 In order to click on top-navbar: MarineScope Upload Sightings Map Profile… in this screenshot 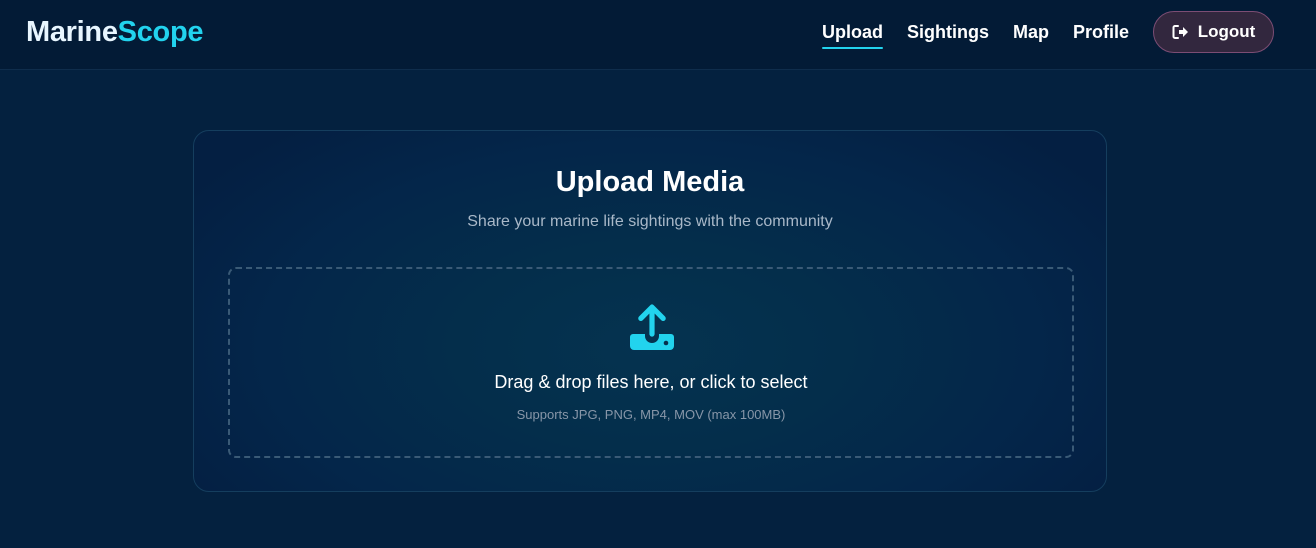, I will do `click(658, 35)`.